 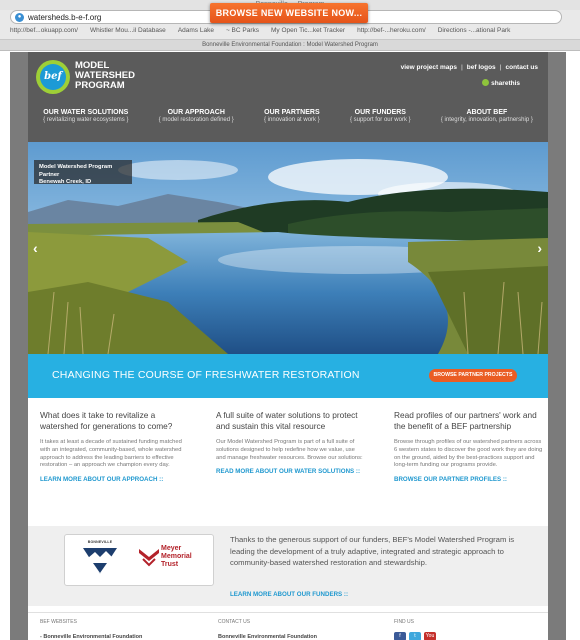 I want to click on caption-line: Model Watershed Program Partner, so click(x=76, y=171).